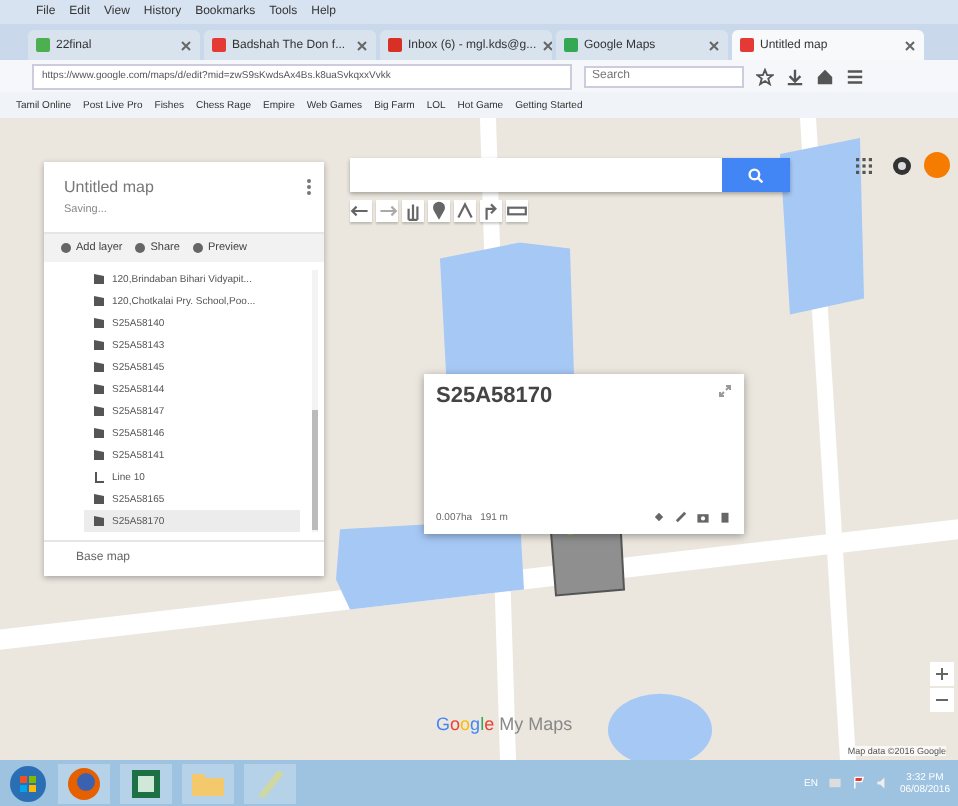  Describe the element at coordinates (491, 211) in the screenshot. I see `directions-icon` at that location.